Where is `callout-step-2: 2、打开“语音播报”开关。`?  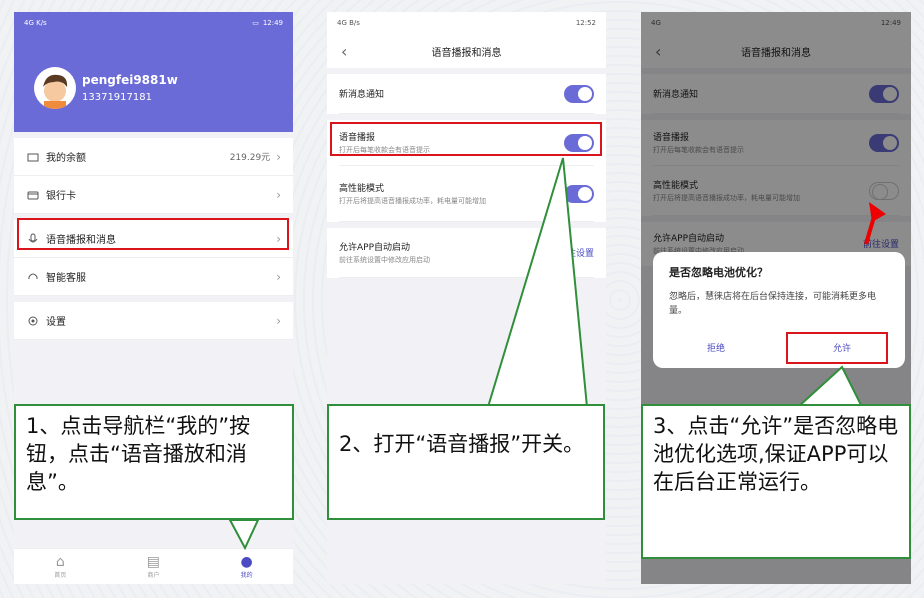 callout-step-2: 2、打开“语音播报”开关。 is located at coordinates (466, 462).